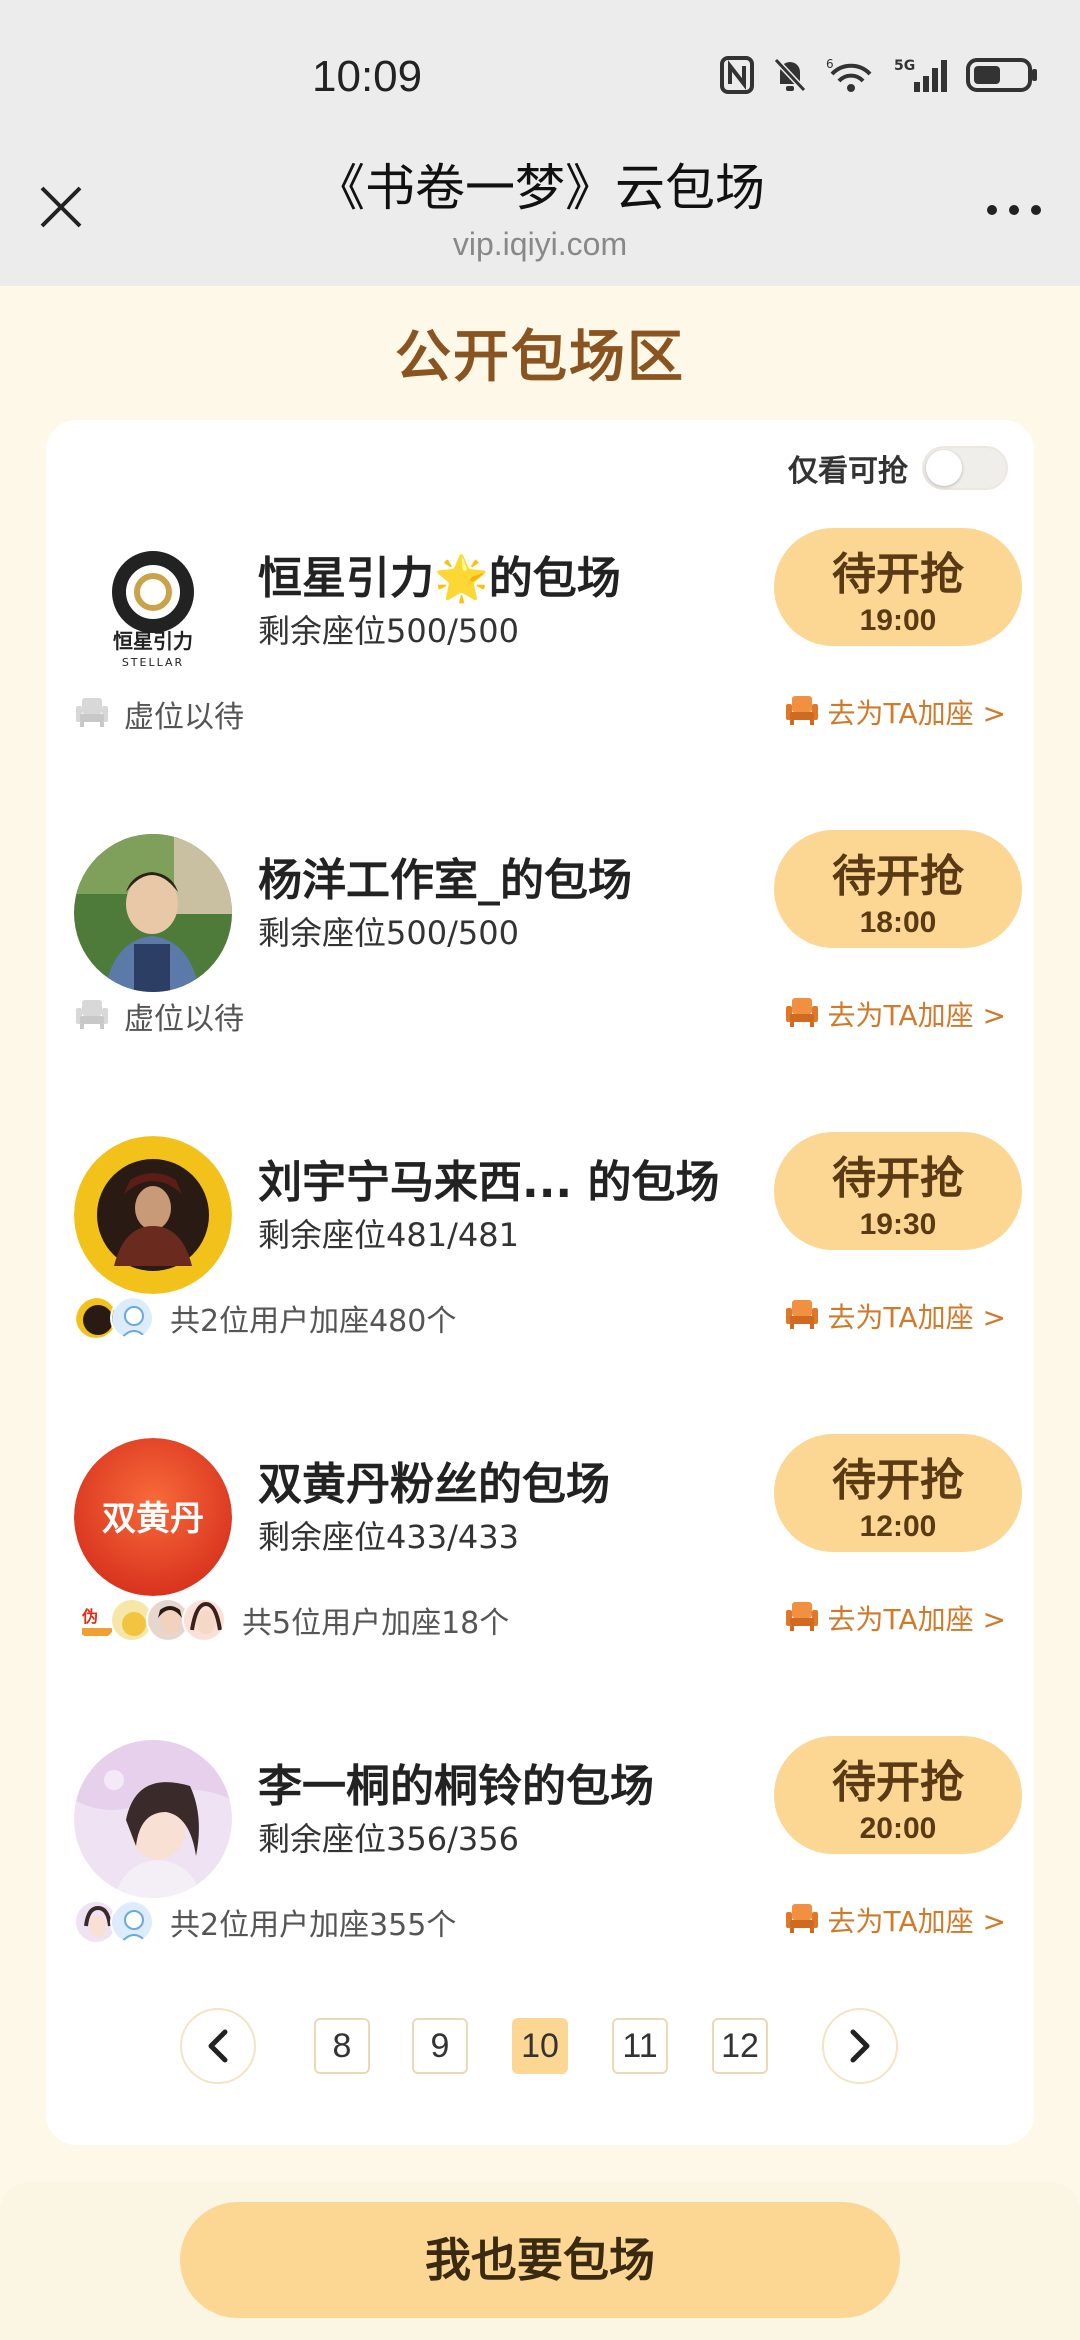 Image resolution: width=1080 pixels, height=2340 pixels. I want to click on mute-icon, so click(790, 75).